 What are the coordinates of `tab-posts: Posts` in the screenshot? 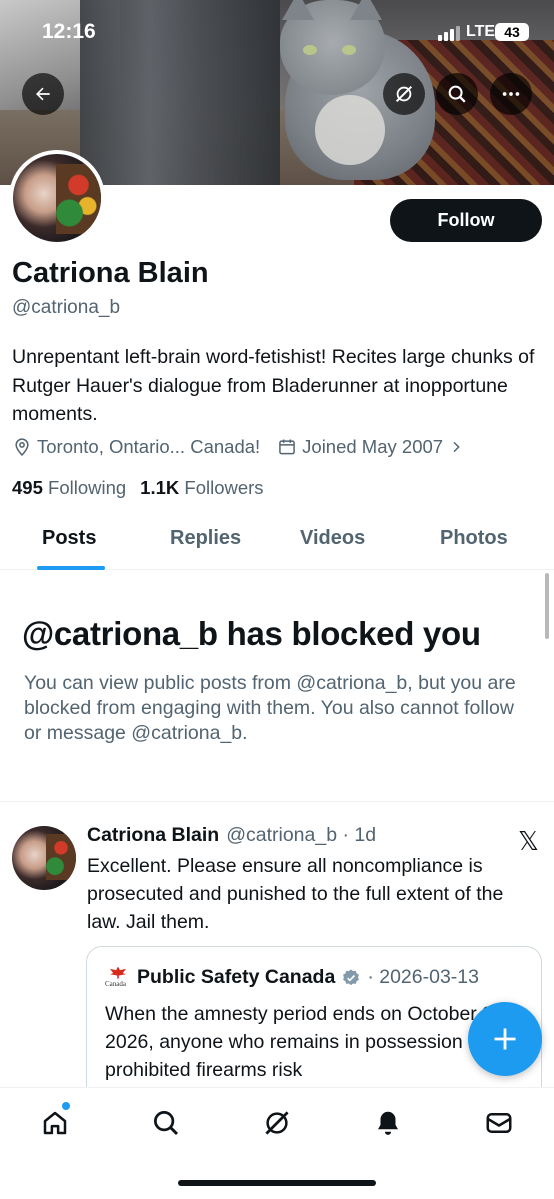 It's located at (69, 538).